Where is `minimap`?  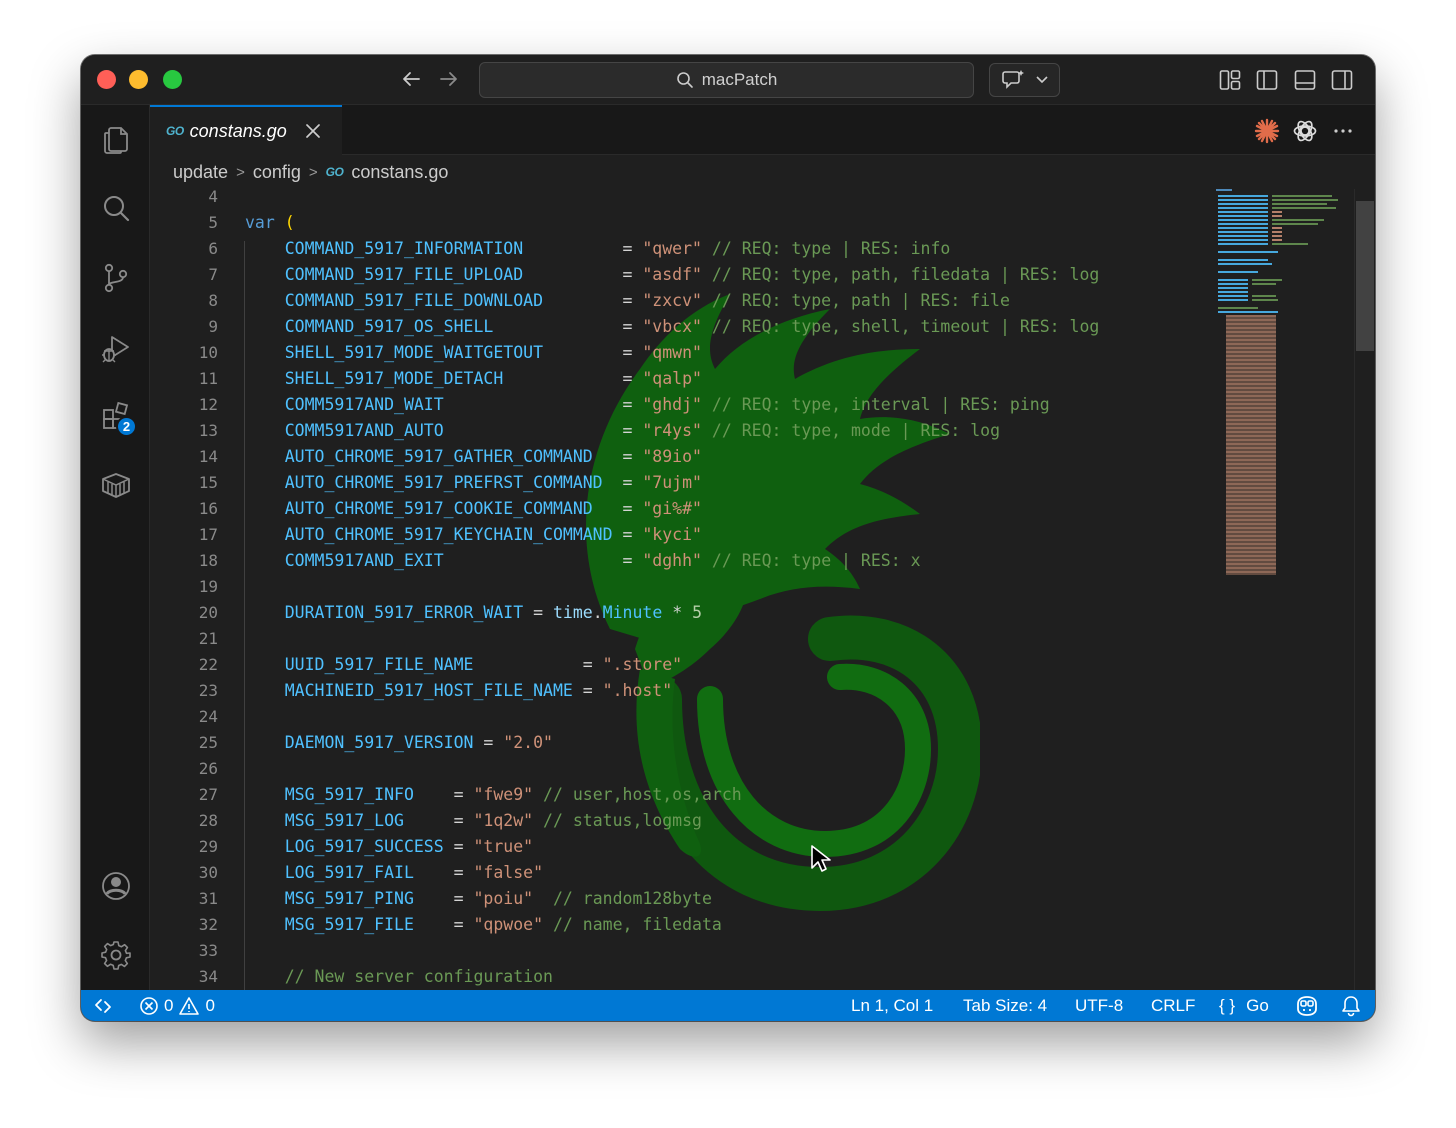
minimap is located at coordinates (1279, 589).